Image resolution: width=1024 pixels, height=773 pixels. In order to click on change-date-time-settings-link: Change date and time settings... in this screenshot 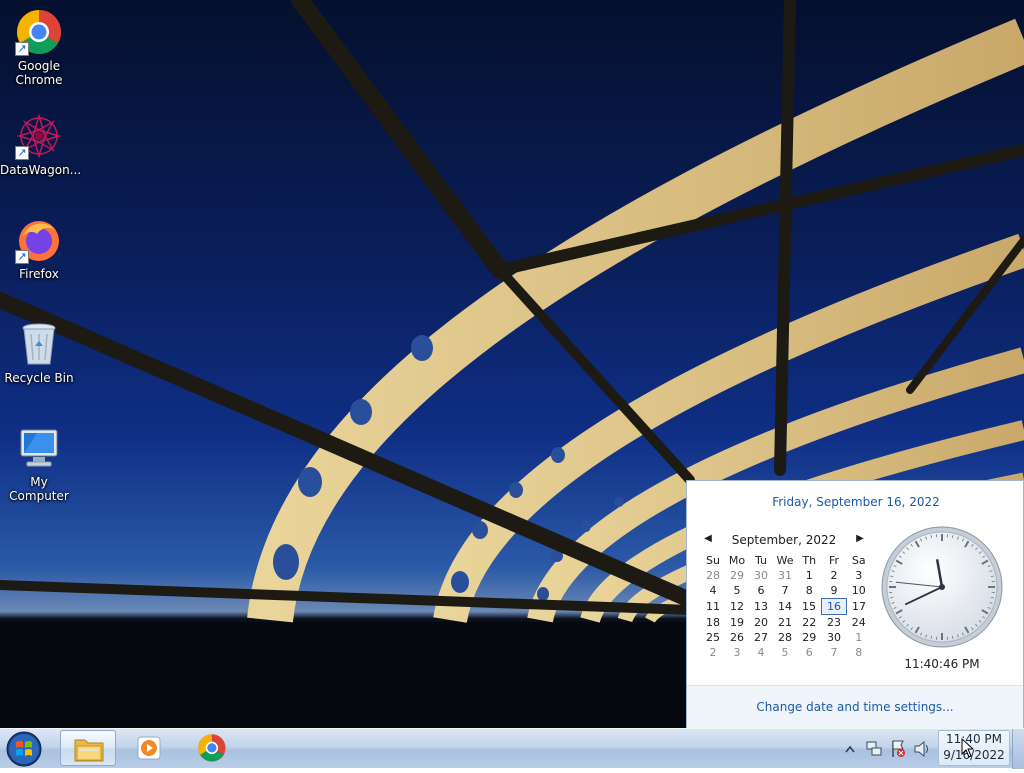, I will do `click(855, 707)`.